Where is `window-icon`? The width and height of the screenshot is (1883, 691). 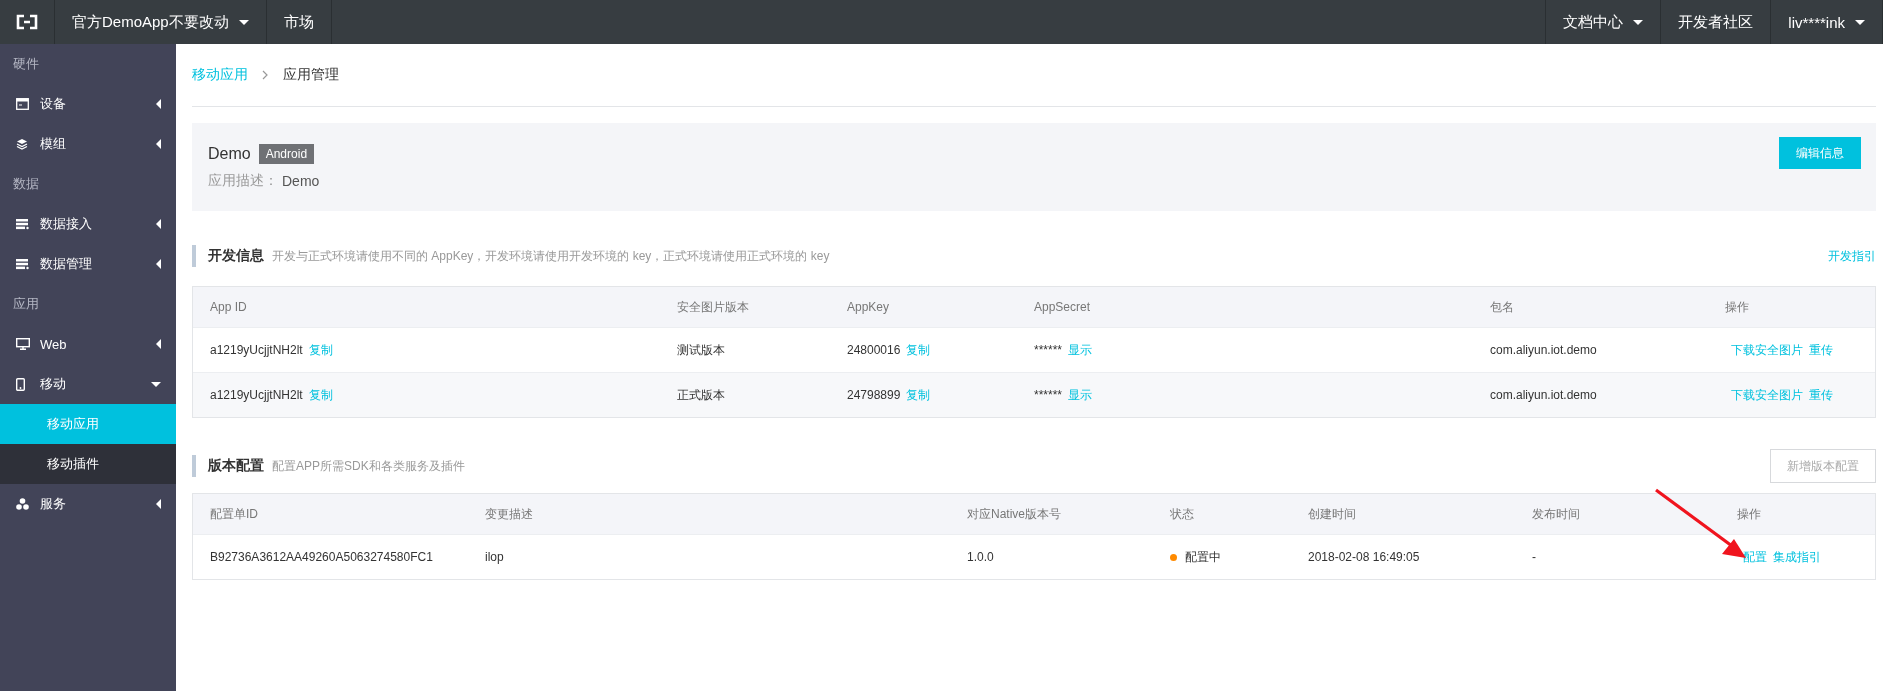
window-icon is located at coordinates (22, 104).